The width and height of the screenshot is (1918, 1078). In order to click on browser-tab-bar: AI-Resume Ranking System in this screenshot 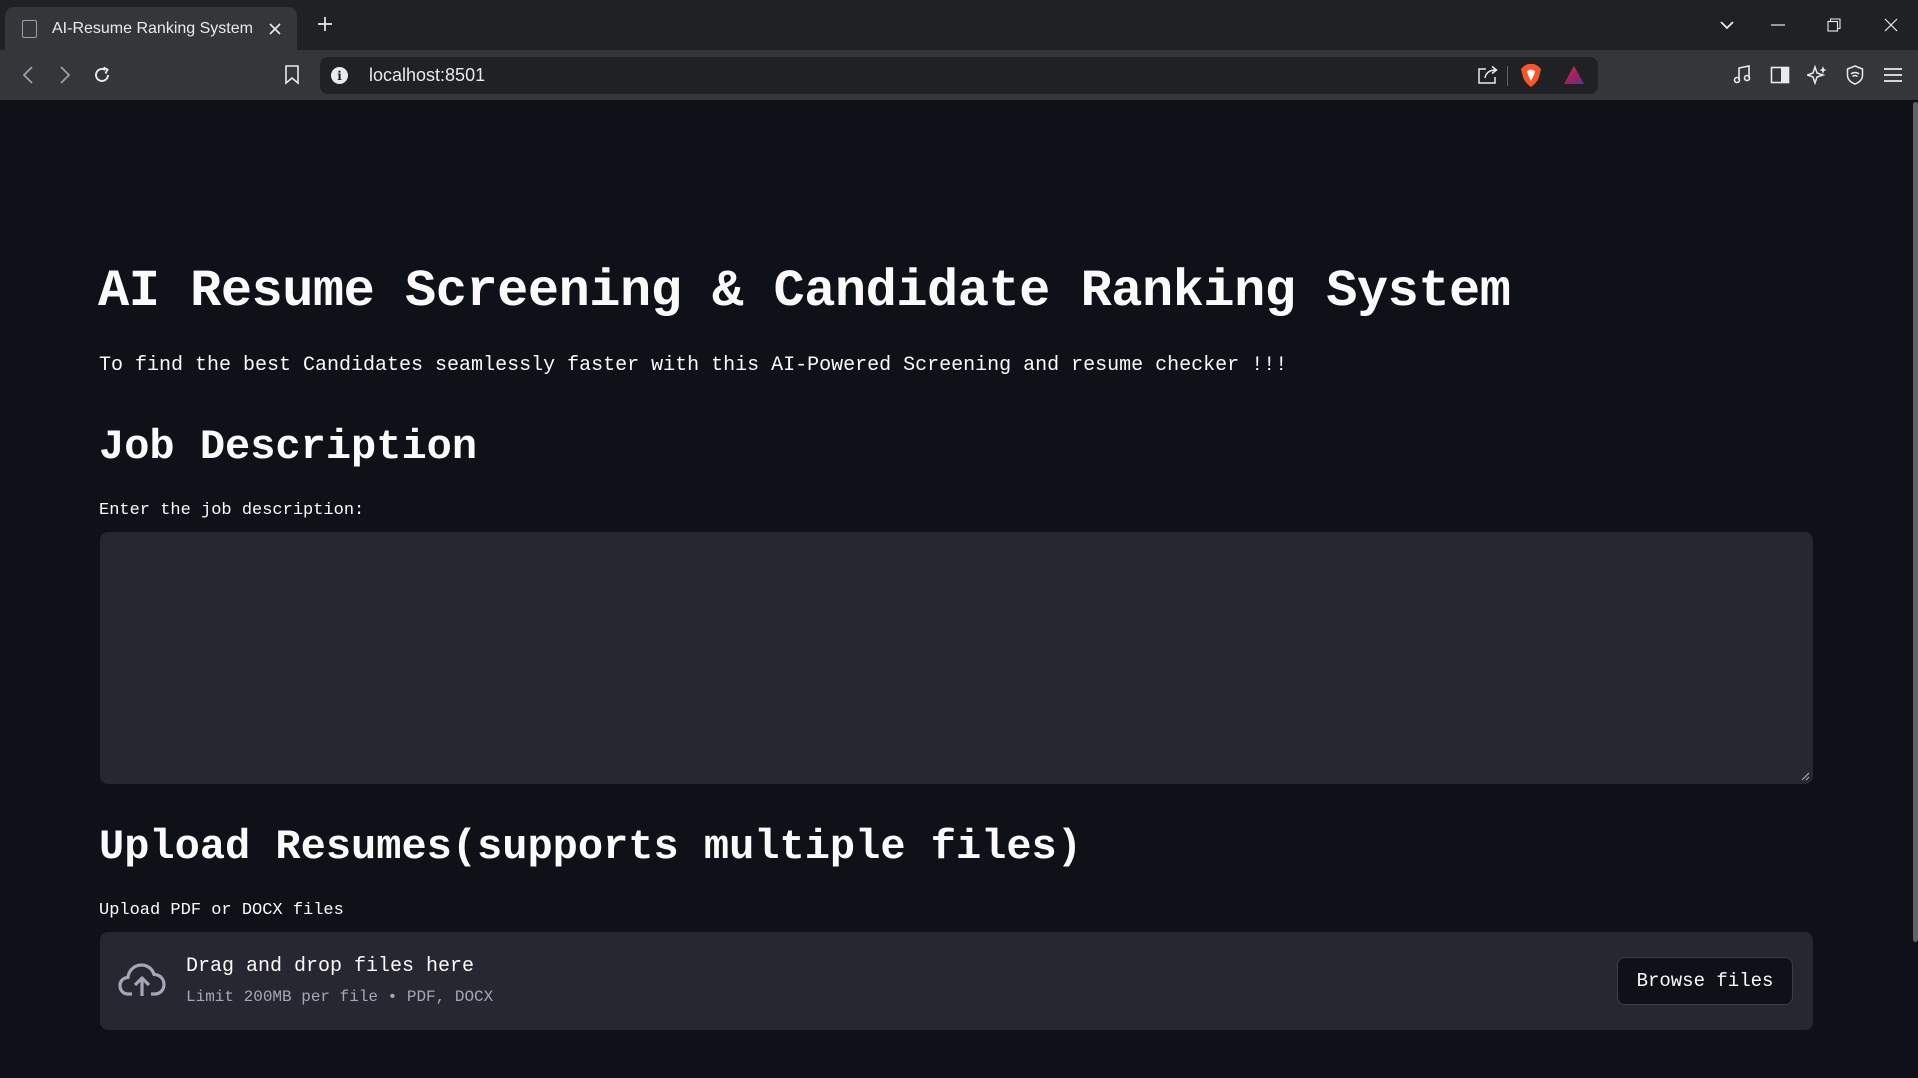, I will do `click(959, 25)`.